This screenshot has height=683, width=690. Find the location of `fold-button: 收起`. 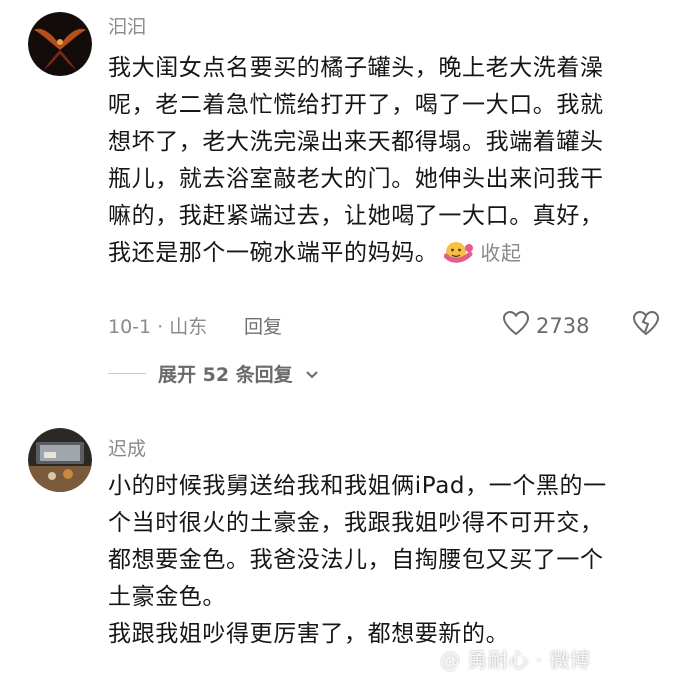

fold-button: 收起 is located at coordinates (500, 253).